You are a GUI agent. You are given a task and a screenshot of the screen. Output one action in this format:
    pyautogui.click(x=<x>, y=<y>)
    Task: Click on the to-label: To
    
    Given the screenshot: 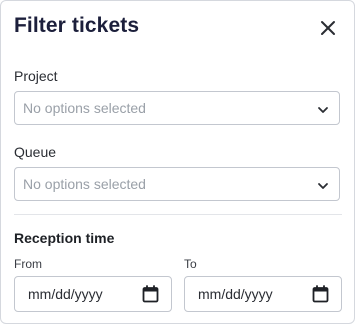 What is the action you would take?
    pyautogui.click(x=190, y=264)
    